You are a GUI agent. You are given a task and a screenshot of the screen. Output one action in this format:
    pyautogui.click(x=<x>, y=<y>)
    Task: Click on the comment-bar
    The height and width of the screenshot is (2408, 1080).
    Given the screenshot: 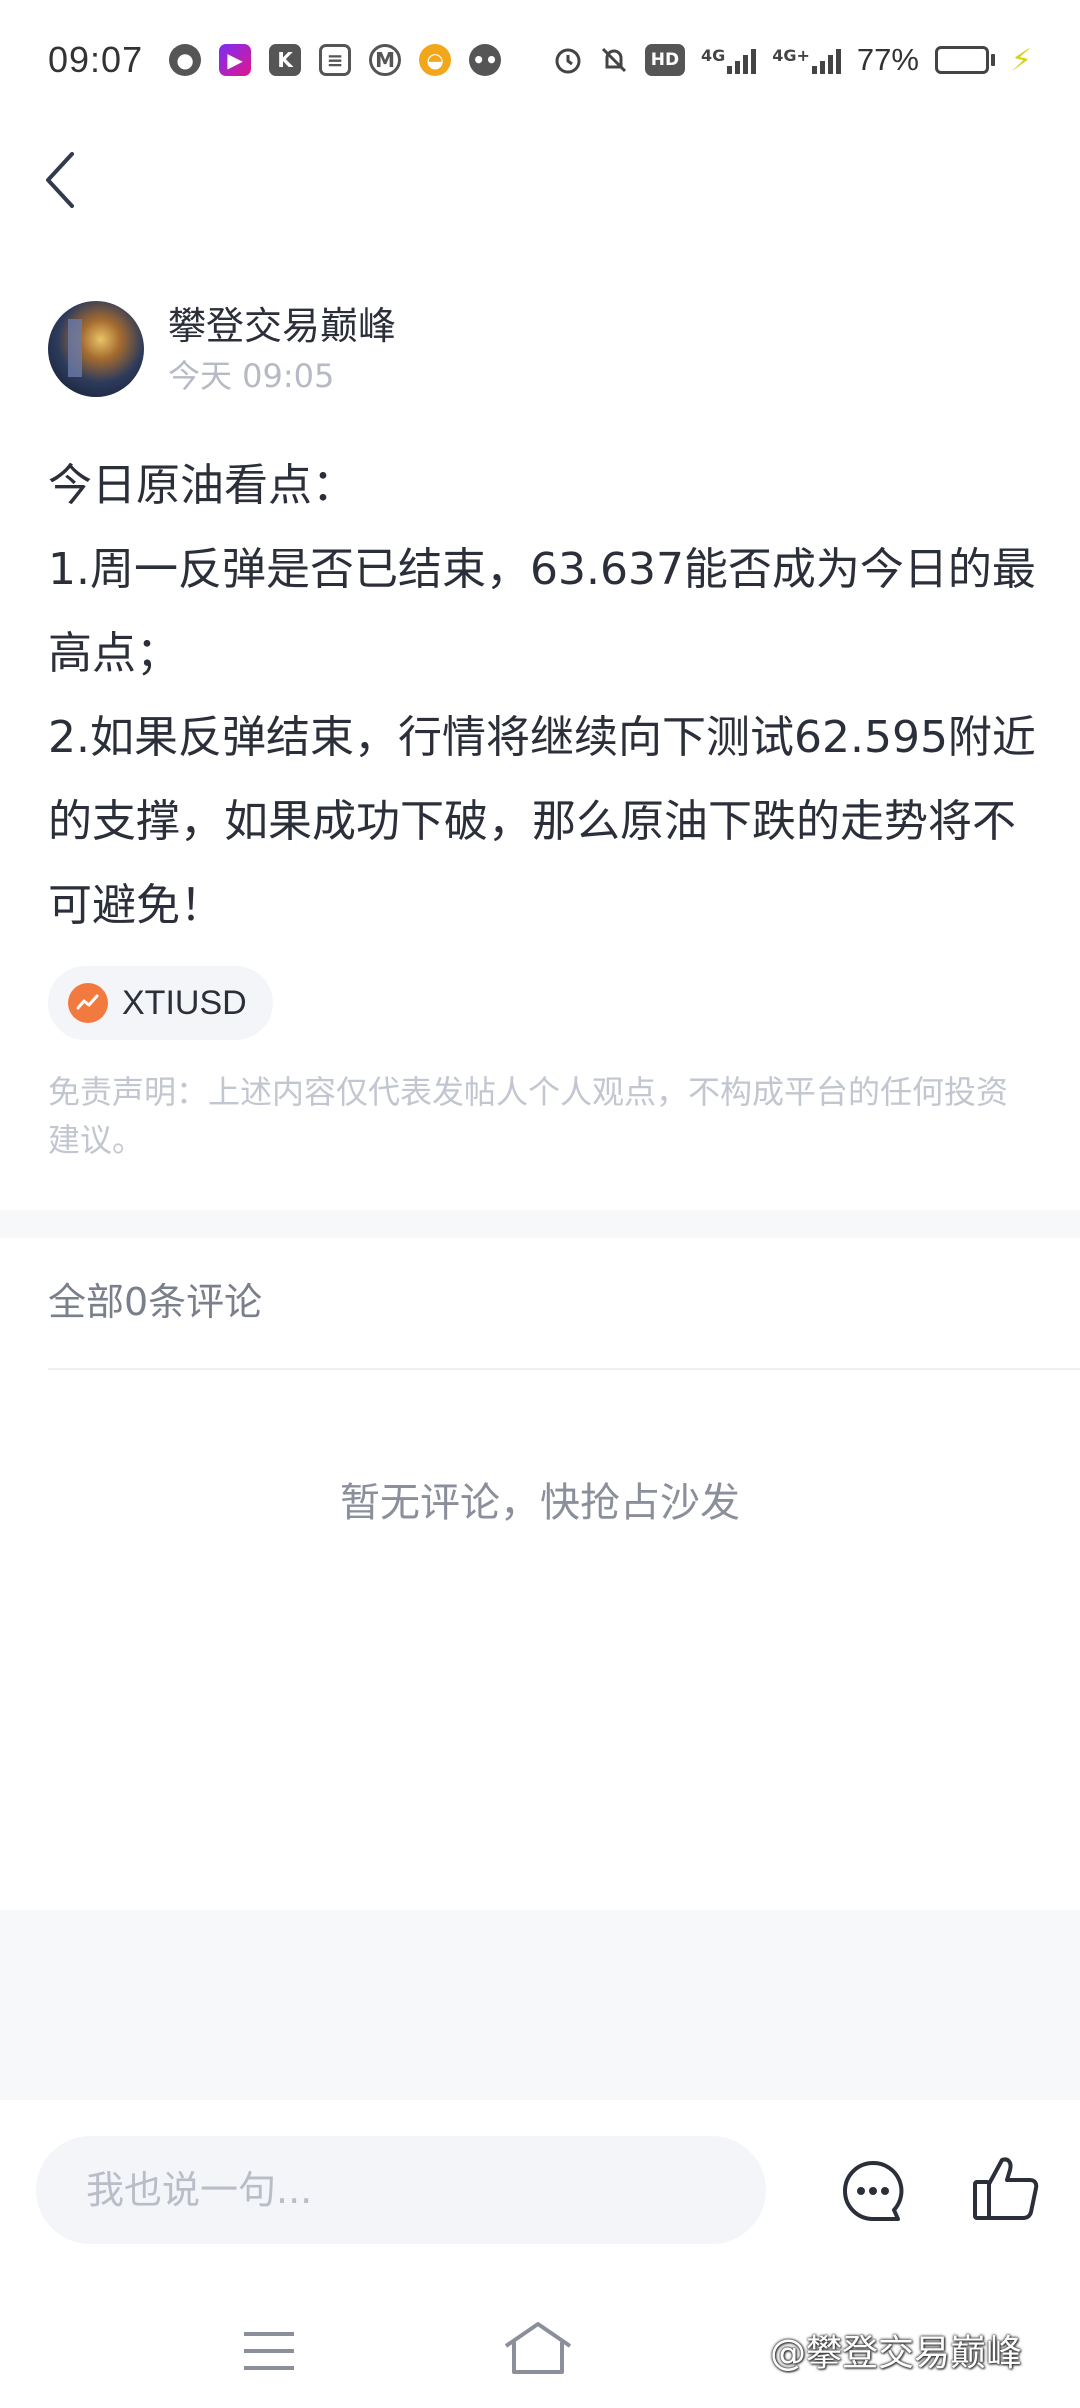 What is the action you would take?
    pyautogui.click(x=540, y=2195)
    